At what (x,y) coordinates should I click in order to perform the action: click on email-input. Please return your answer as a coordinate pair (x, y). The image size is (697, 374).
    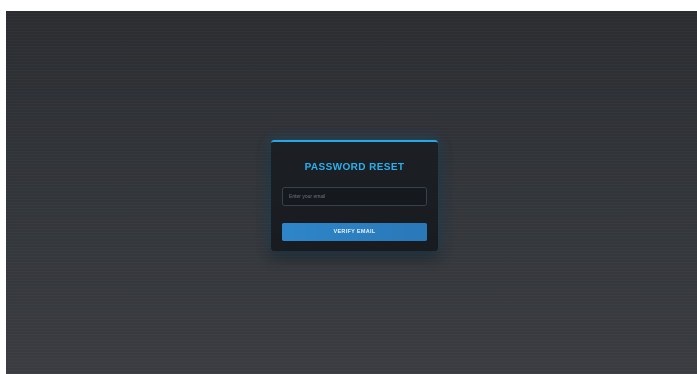
    Looking at the image, I should click on (354, 196).